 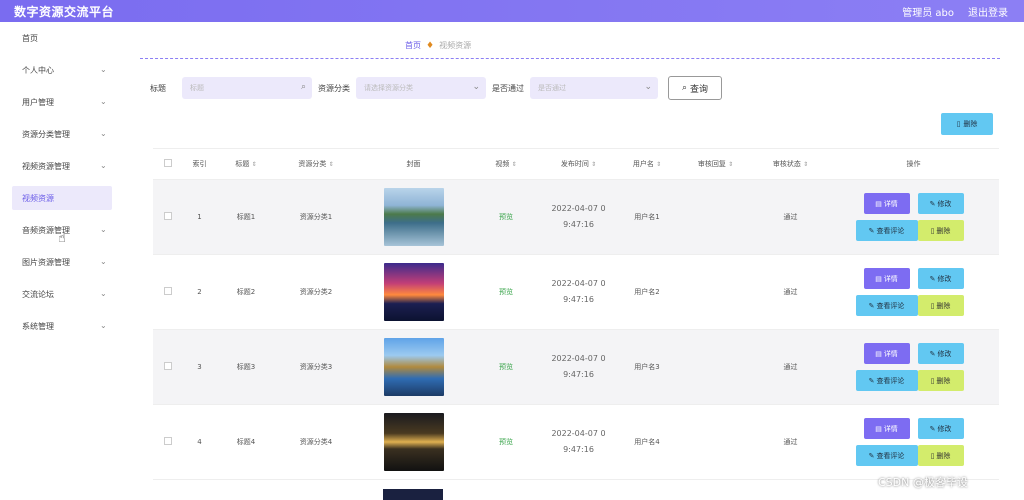 I want to click on sidebar-item: 图片资源管理 ⌄, so click(x=60, y=262).